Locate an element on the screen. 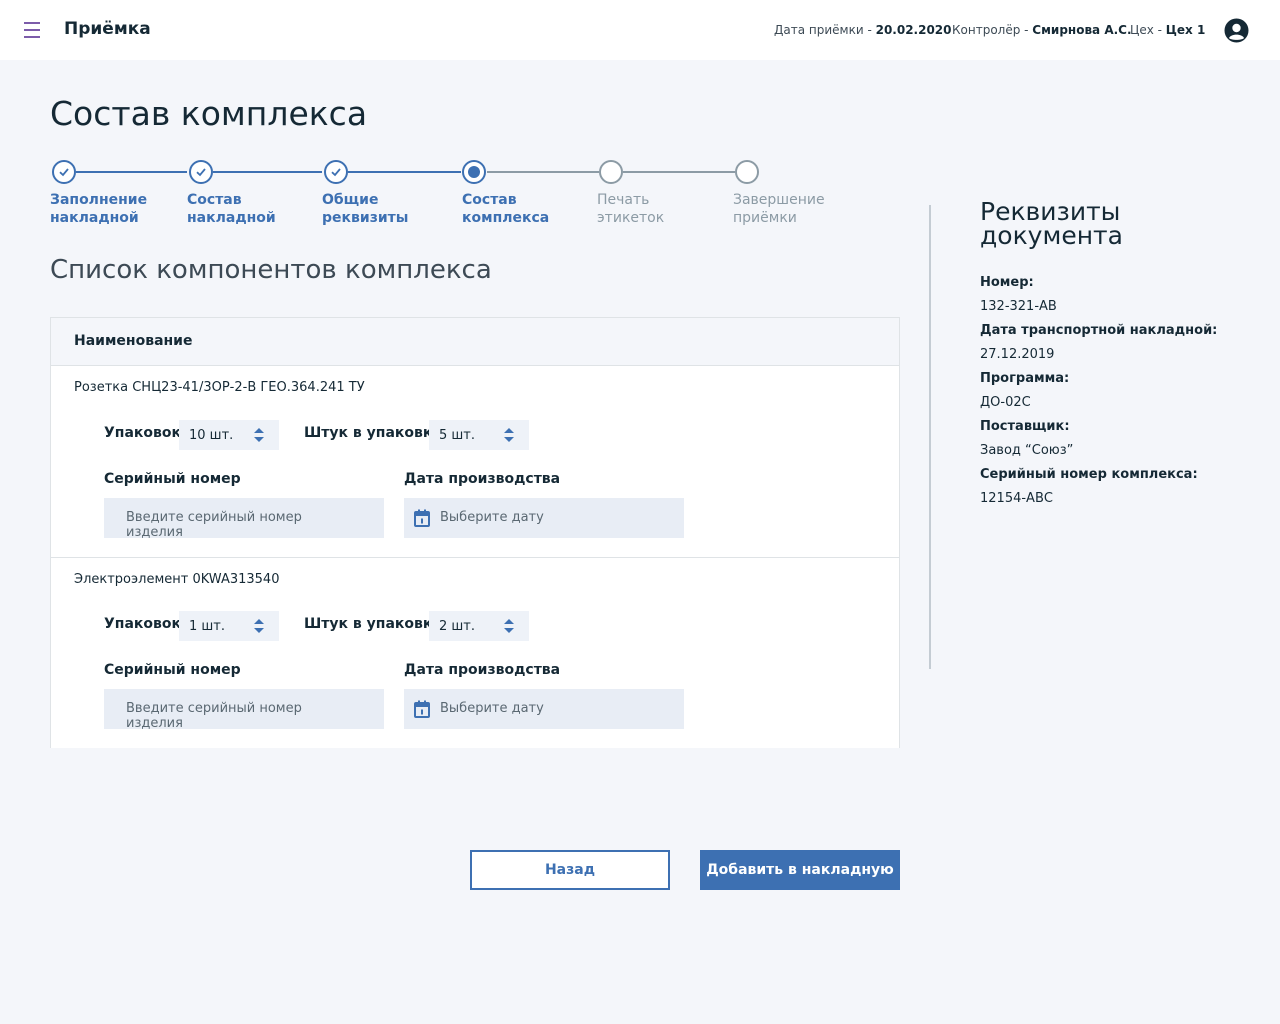 This screenshot has height=1024, width=1280. packs-stepper: 10 шт. is located at coordinates (229, 435).